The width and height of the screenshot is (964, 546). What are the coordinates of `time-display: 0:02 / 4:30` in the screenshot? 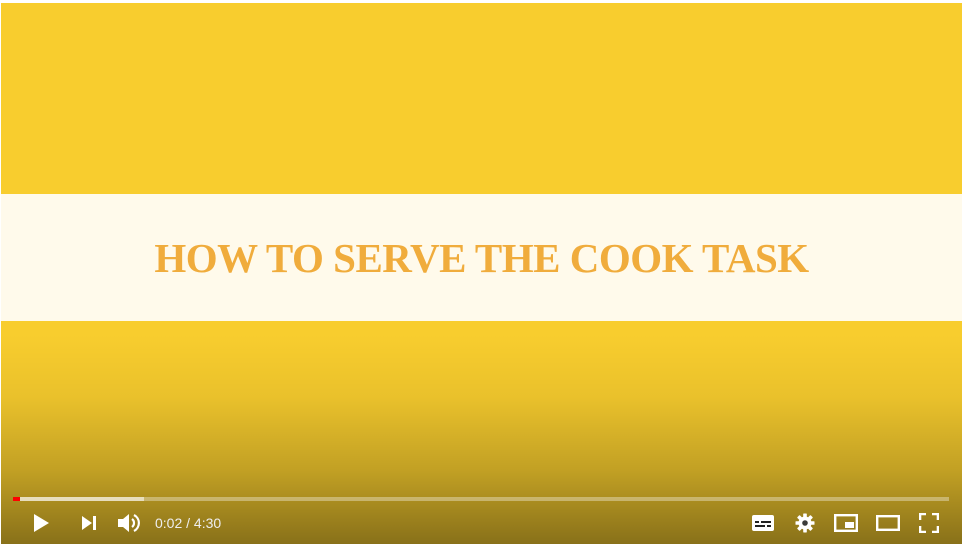 It's located at (188, 523).